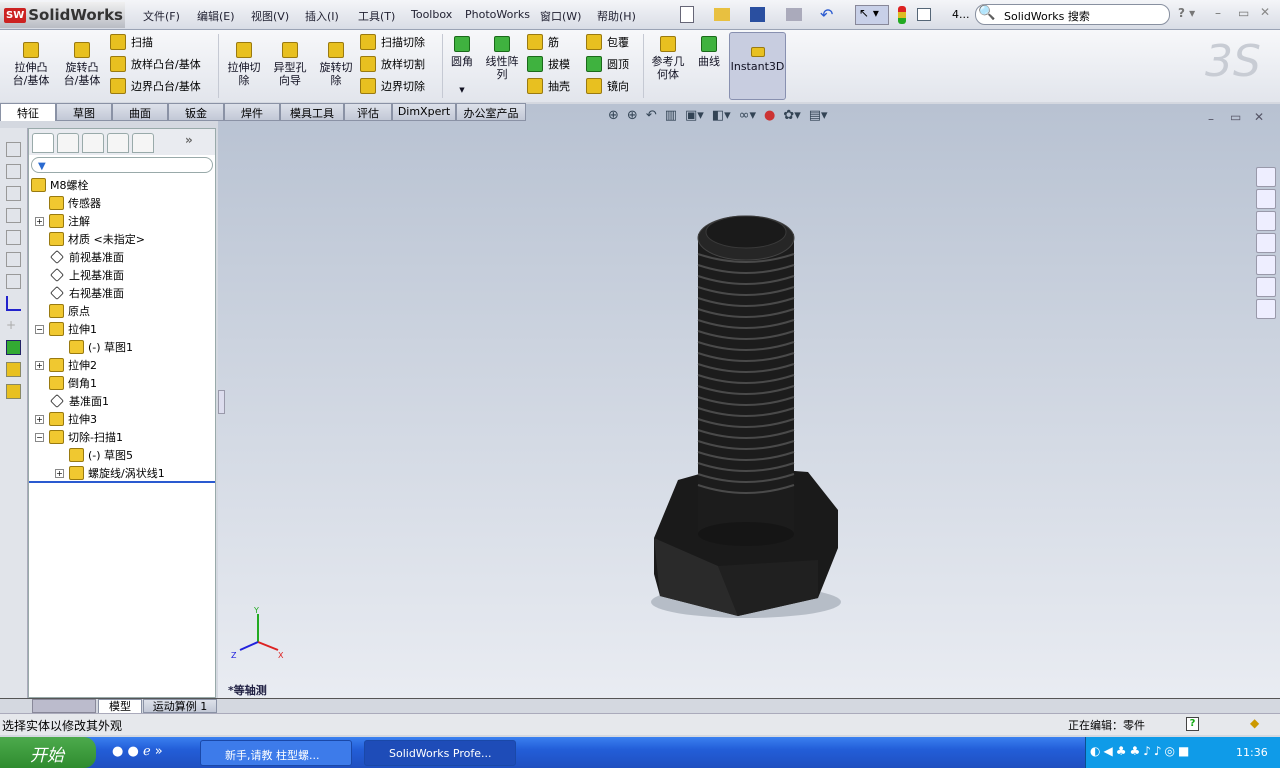 The width and height of the screenshot is (1280, 768). What do you see at coordinates (312, 112) in the screenshot?
I see `tab-mold-tools: 模具工具` at bounding box center [312, 112].